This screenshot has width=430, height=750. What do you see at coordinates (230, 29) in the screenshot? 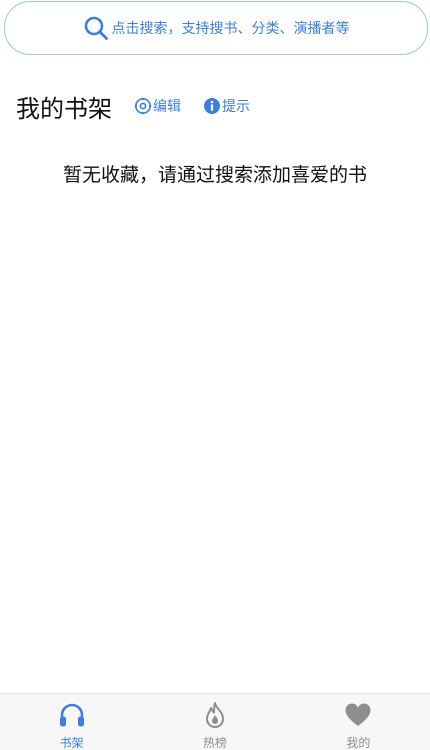
I see `search-placeholder: 点击搜索，支持搜书、分类、演播者等` at bounding box center [230, 29].